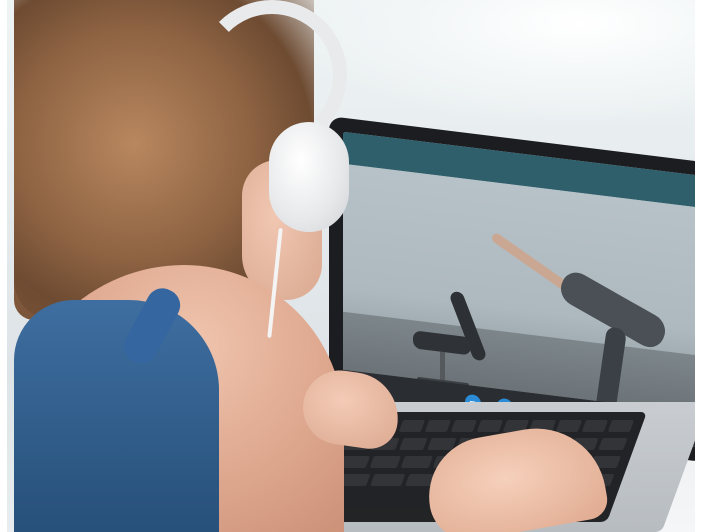 This screenshot has height=532, width=702. What do you see at coordinates (442, 367) in the screenshot?
I see `office-chair-leg` at bounding box center [442, 367].